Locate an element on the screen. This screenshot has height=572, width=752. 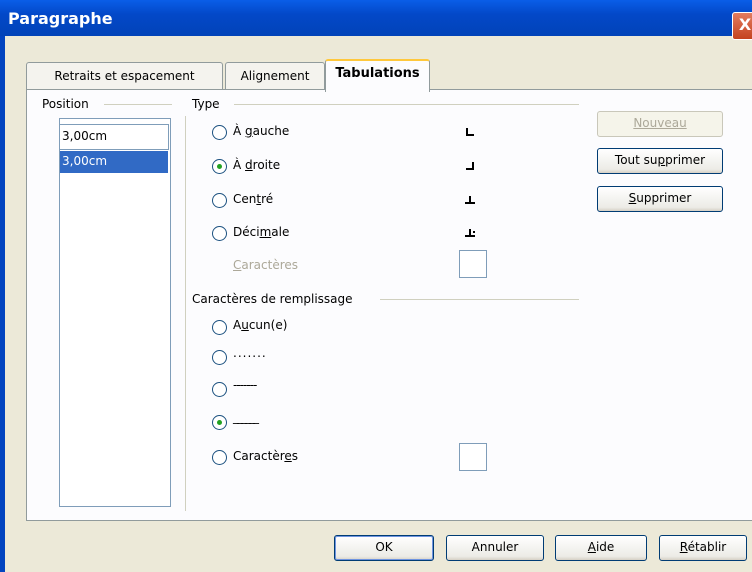
position-heading: Position is located at coordinates (65, 104).